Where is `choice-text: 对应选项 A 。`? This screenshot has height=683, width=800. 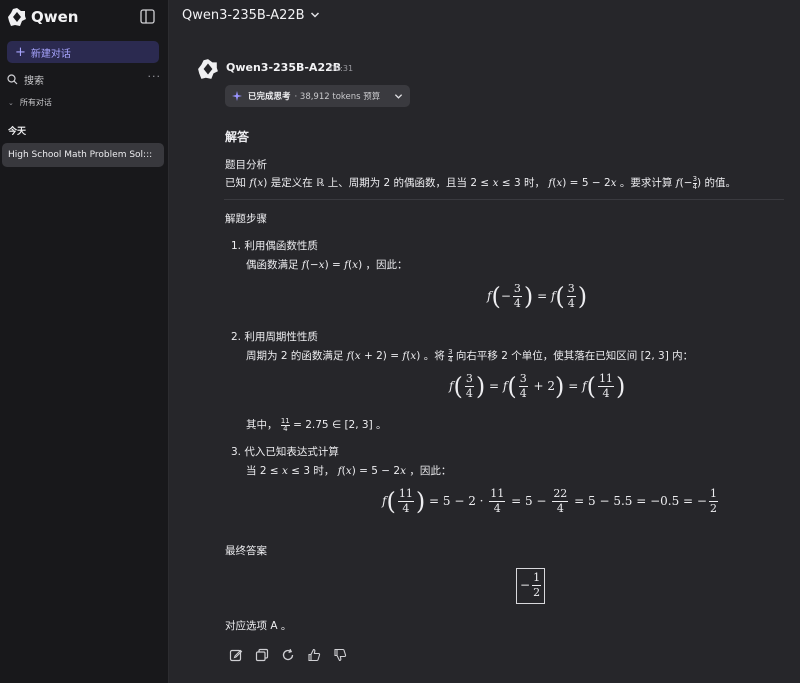
choice-text: 对应选项 A 。 is located at coordinates (258, 626).